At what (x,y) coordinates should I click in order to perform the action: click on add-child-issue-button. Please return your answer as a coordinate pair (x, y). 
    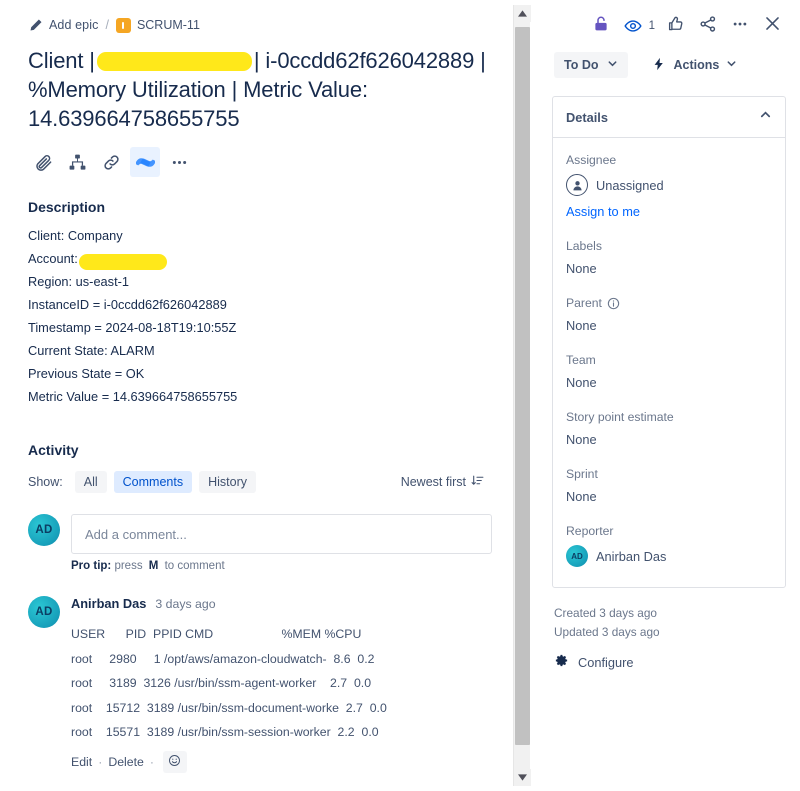
    Looking at the image, I should click on (77, 162).